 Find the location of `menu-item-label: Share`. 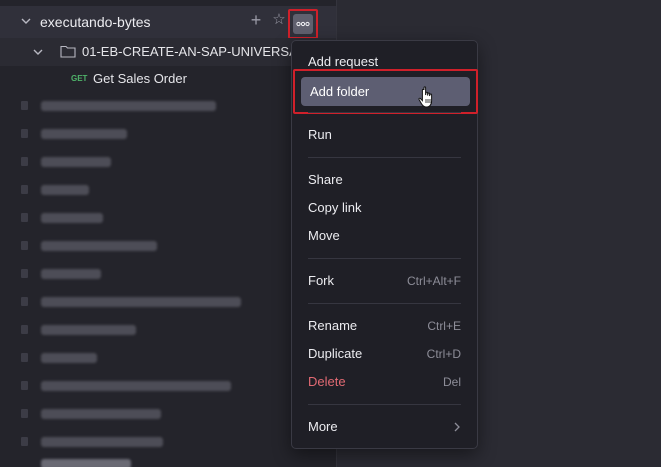

menu-item-label: Share is located at coordinates (325, 179).